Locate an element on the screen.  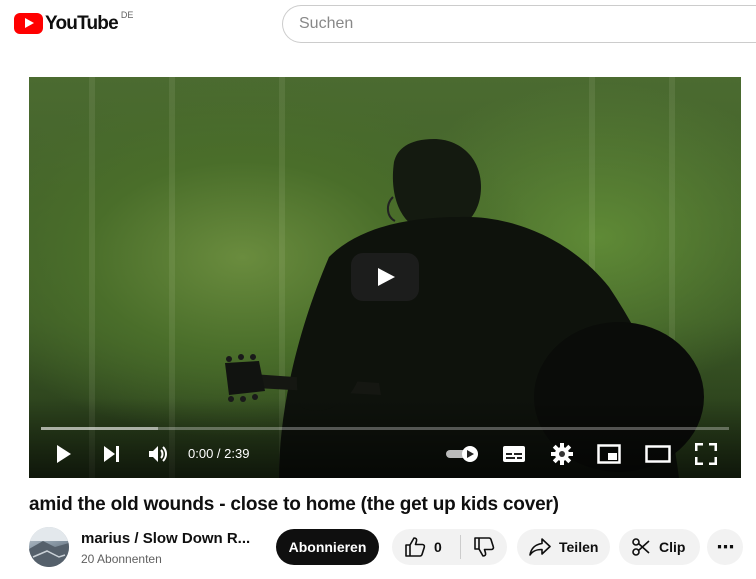
miniplayer-icon is located at coordinates (609, 454).